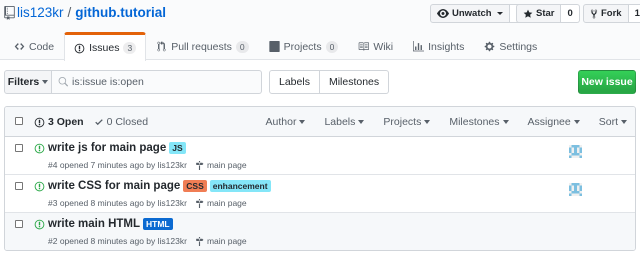 The width and height of the screenshot is (640, 253). Describe the element at coordinates (594, 13) in the screenshot. I see `fork-icon` at that location.